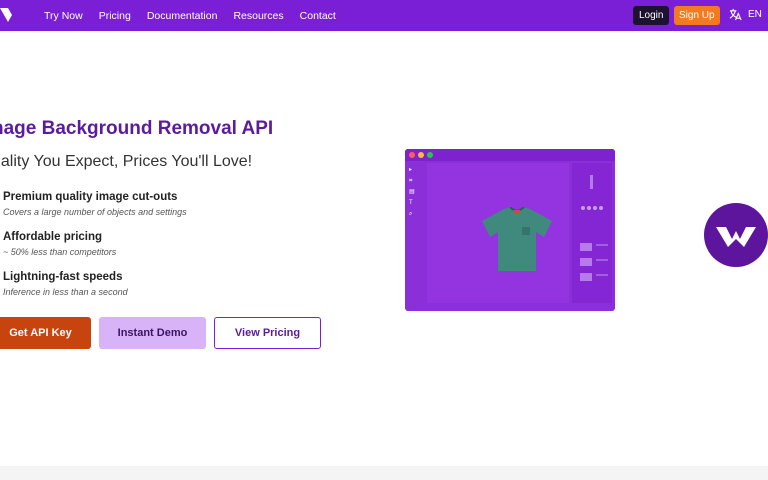 This screenshot has height=480, width=768. What do you see at coordinates (651, 15) in the screenshot?
I see `login-button: Login` at bounding box center [651, 15].